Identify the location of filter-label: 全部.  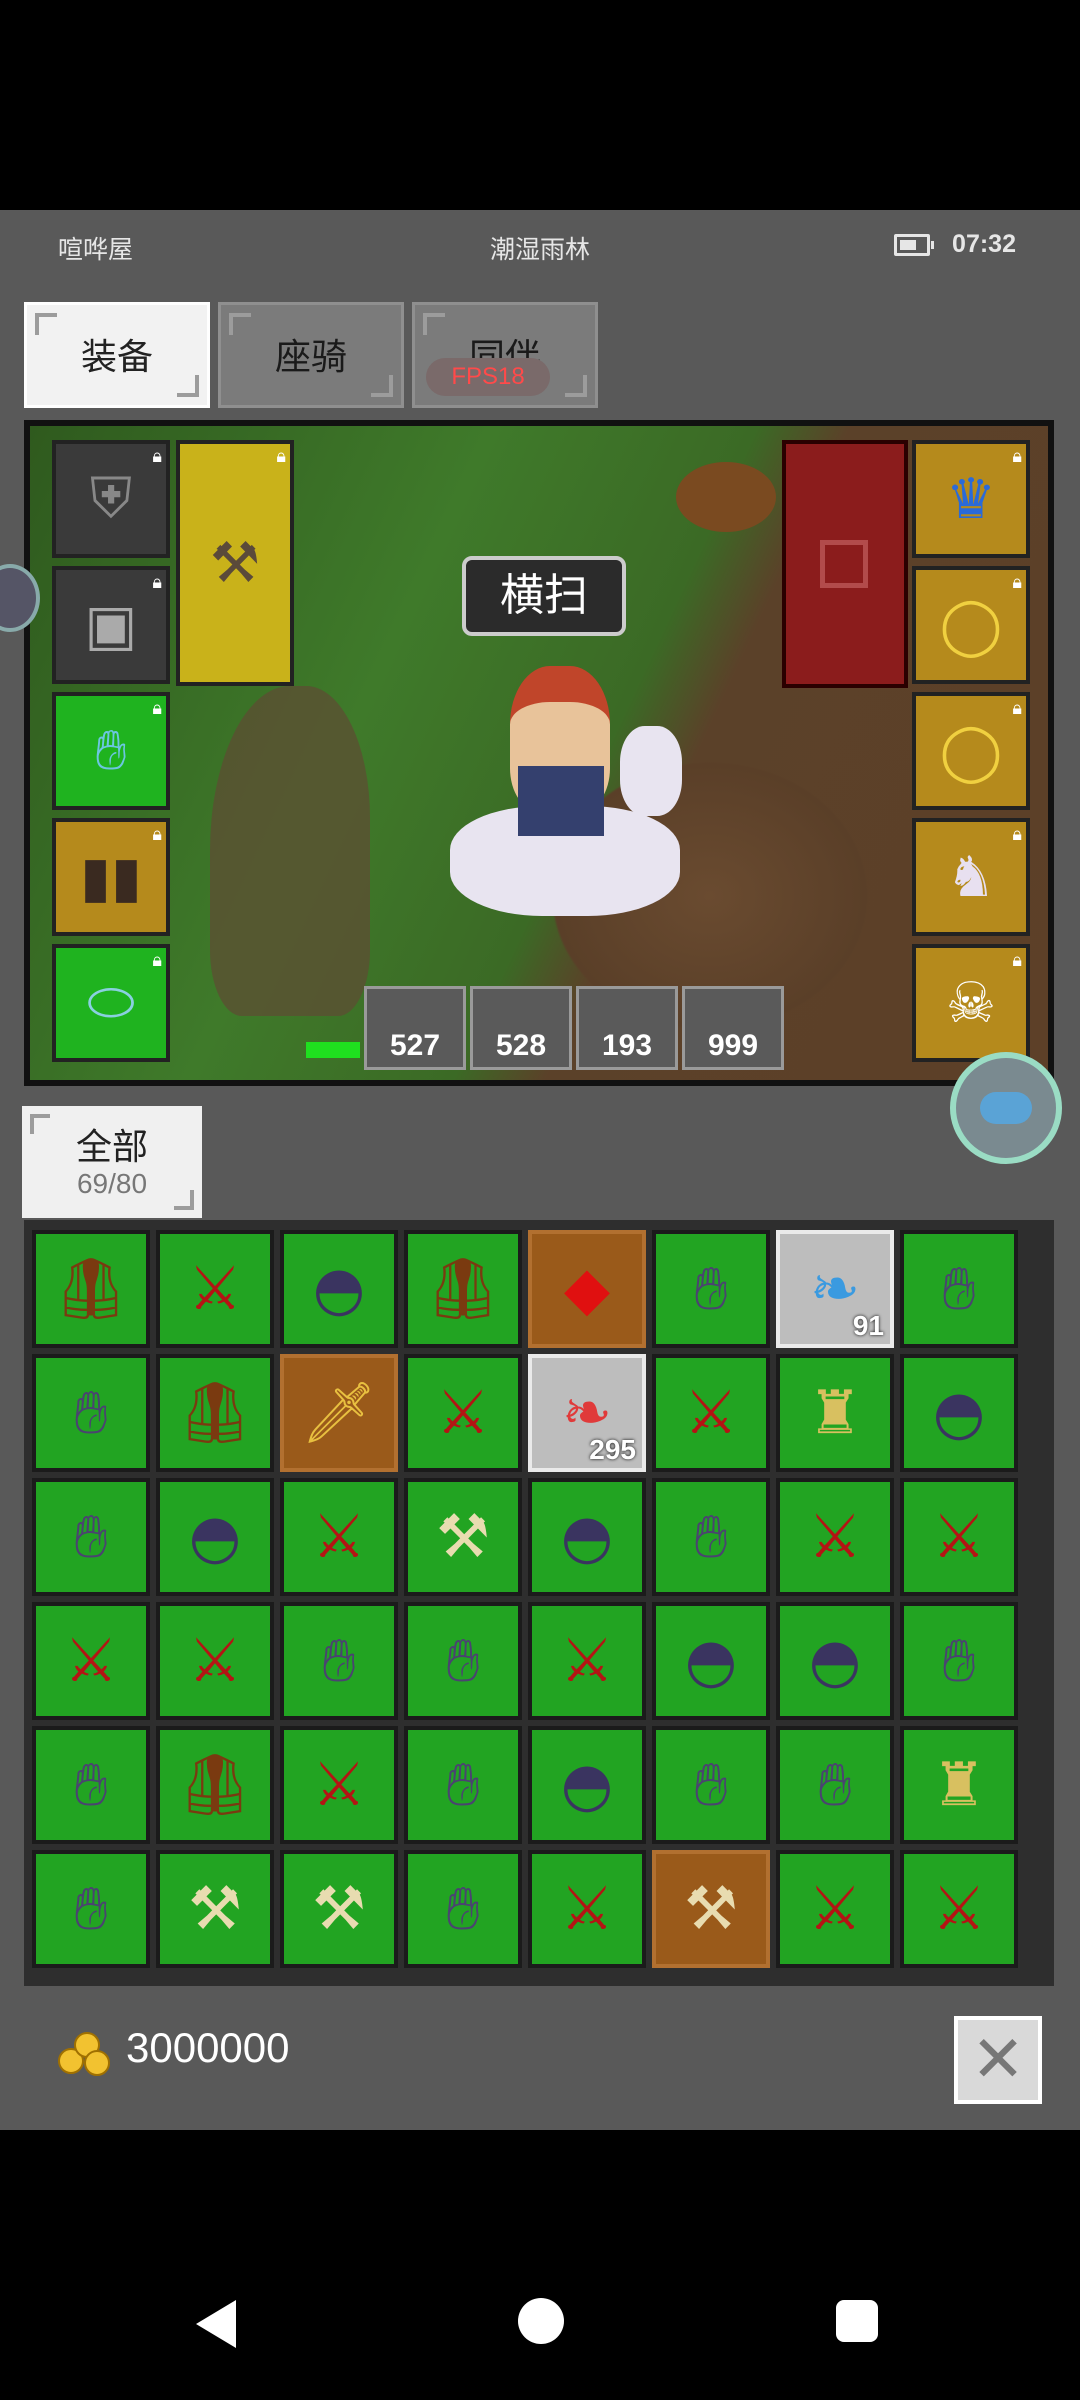
(111, 1147).